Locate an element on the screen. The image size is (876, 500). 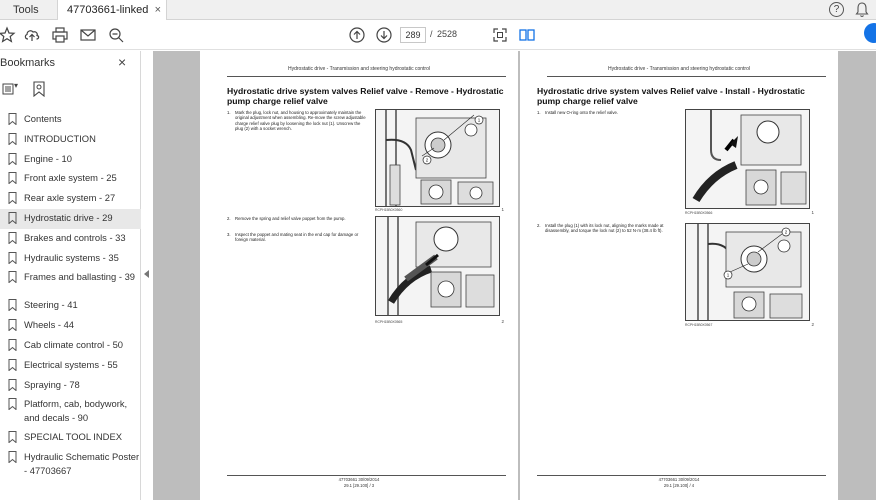
bookmark-item: Wheels - 44 is located at coordinates (70, 326).